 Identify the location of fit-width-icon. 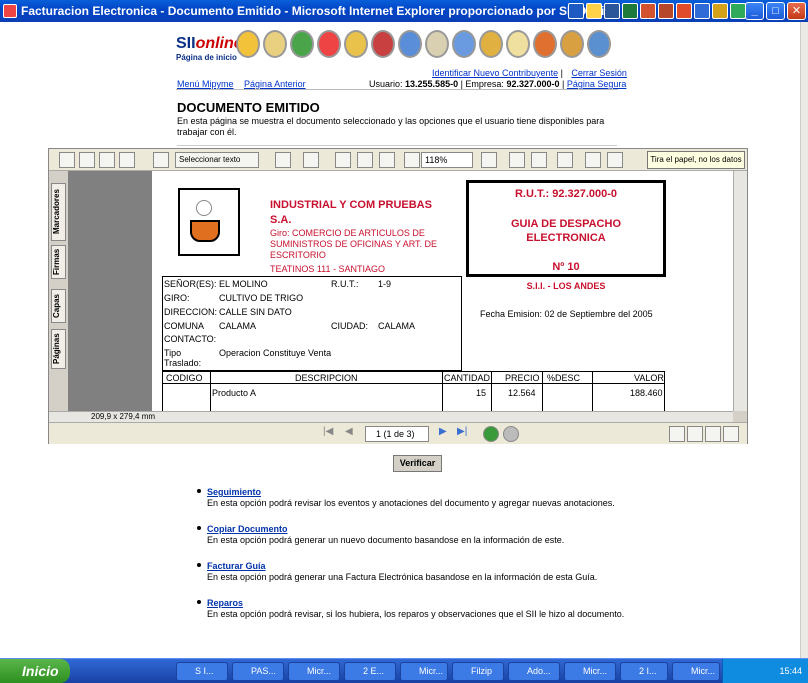
(387, 160).